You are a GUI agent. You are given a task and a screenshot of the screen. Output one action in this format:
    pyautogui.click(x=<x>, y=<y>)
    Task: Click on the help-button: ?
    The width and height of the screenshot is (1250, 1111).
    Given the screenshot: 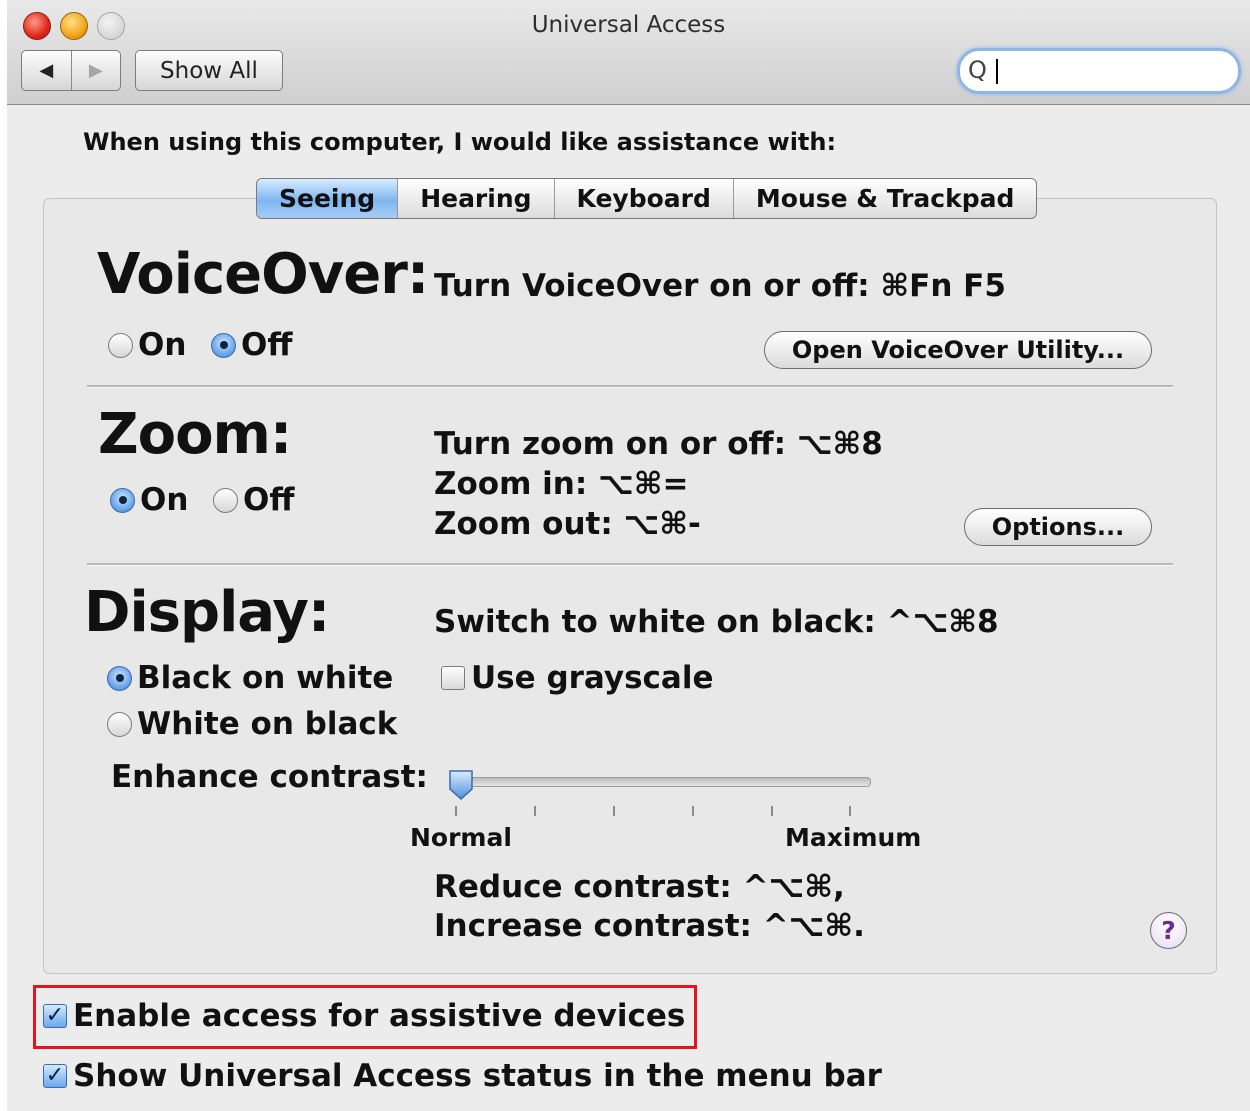 What is the action you would take?
    pyautogui.click(x=1168, y=930)
    